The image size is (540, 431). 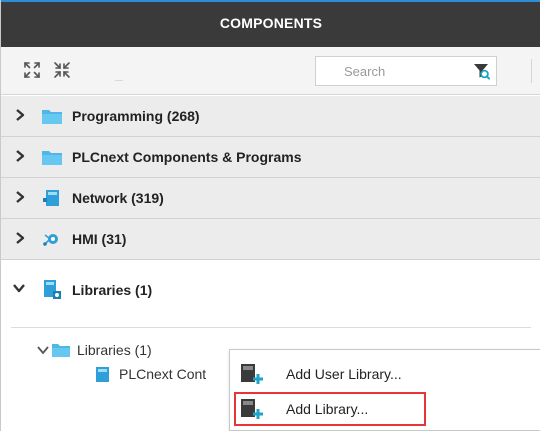 I want to click on libraries-icon, so click(x=52, y=289).